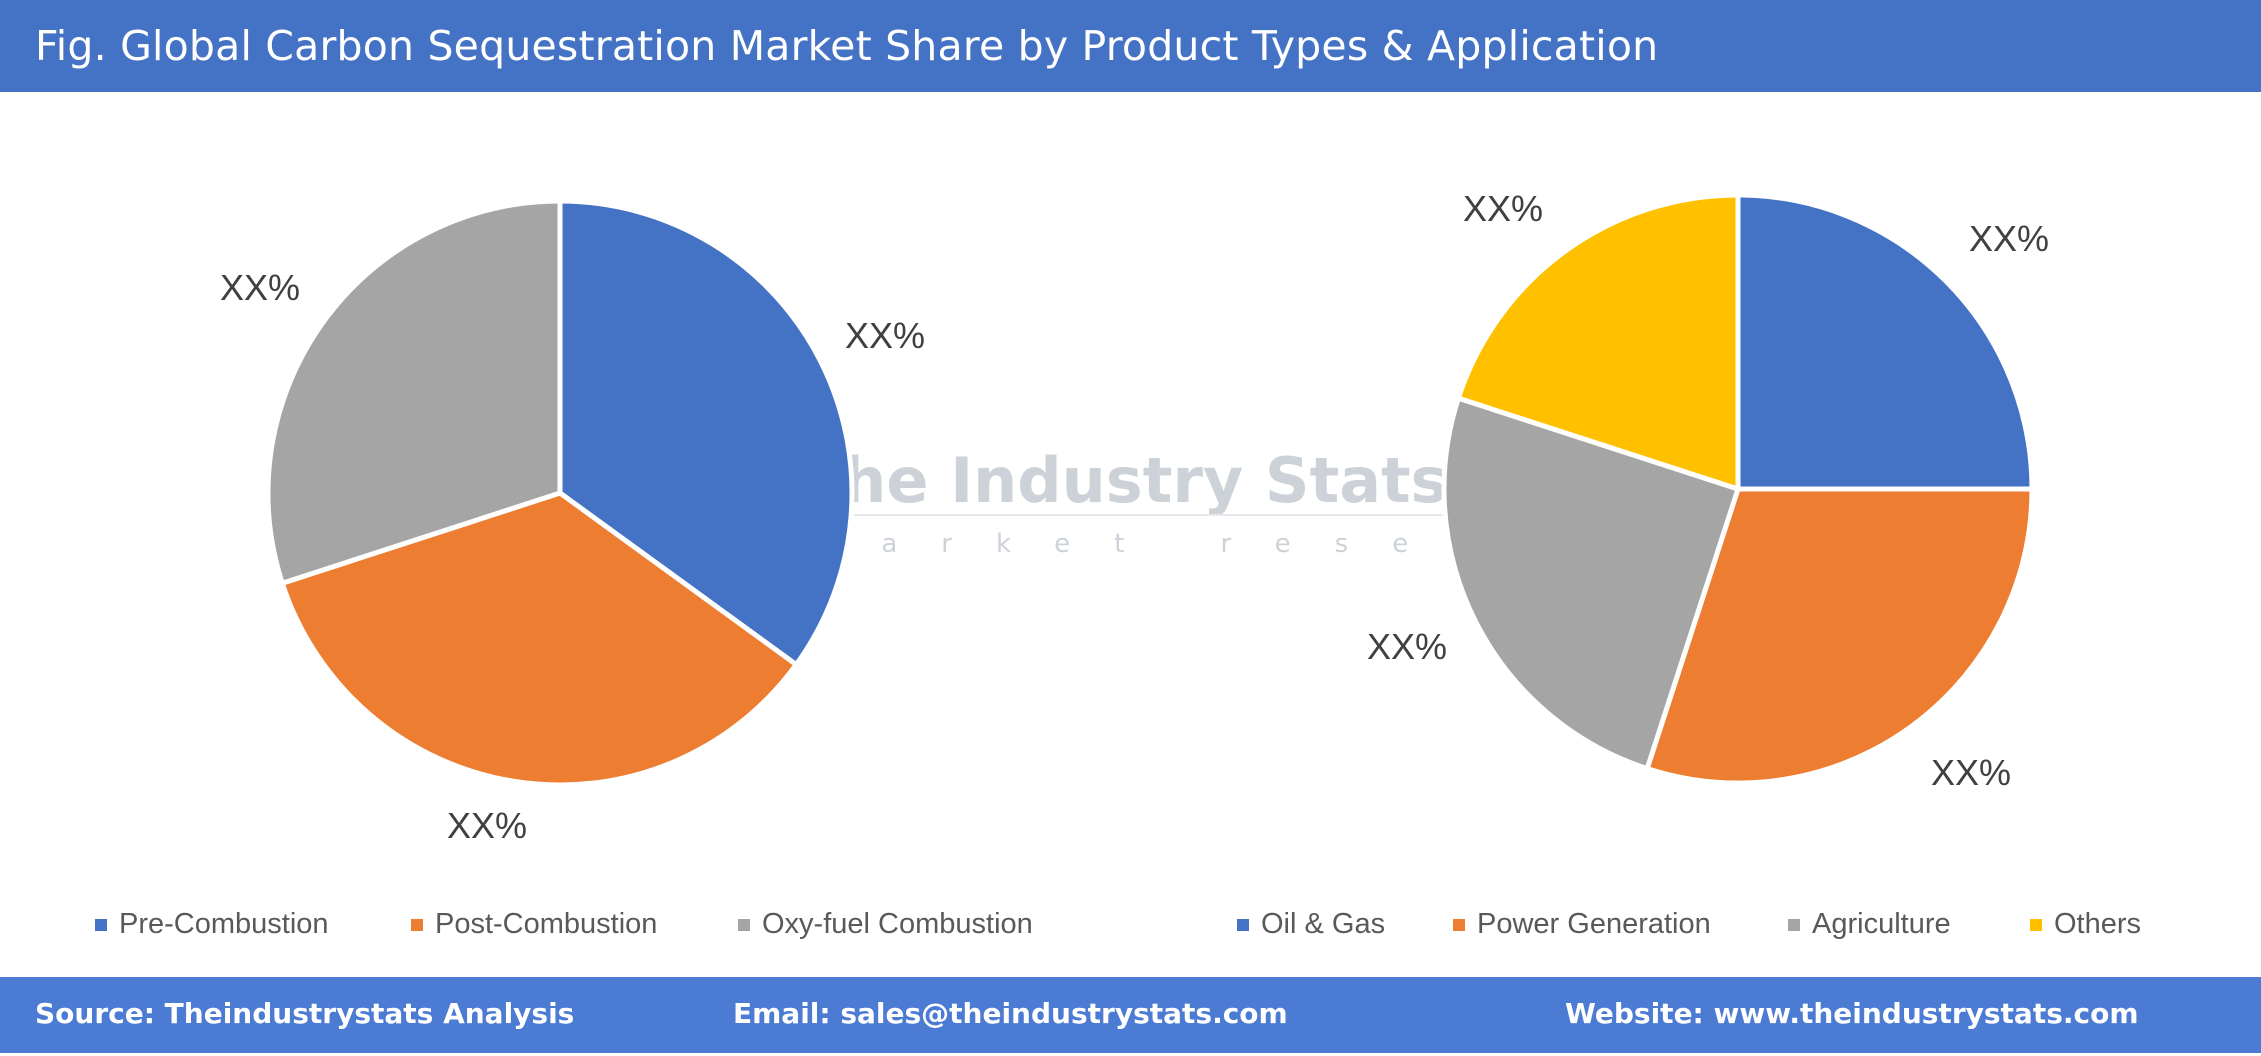  Describe the element at coordinates (1323, 924) in the screenshot. I see `legend-label: Oil & Gas` at that location.